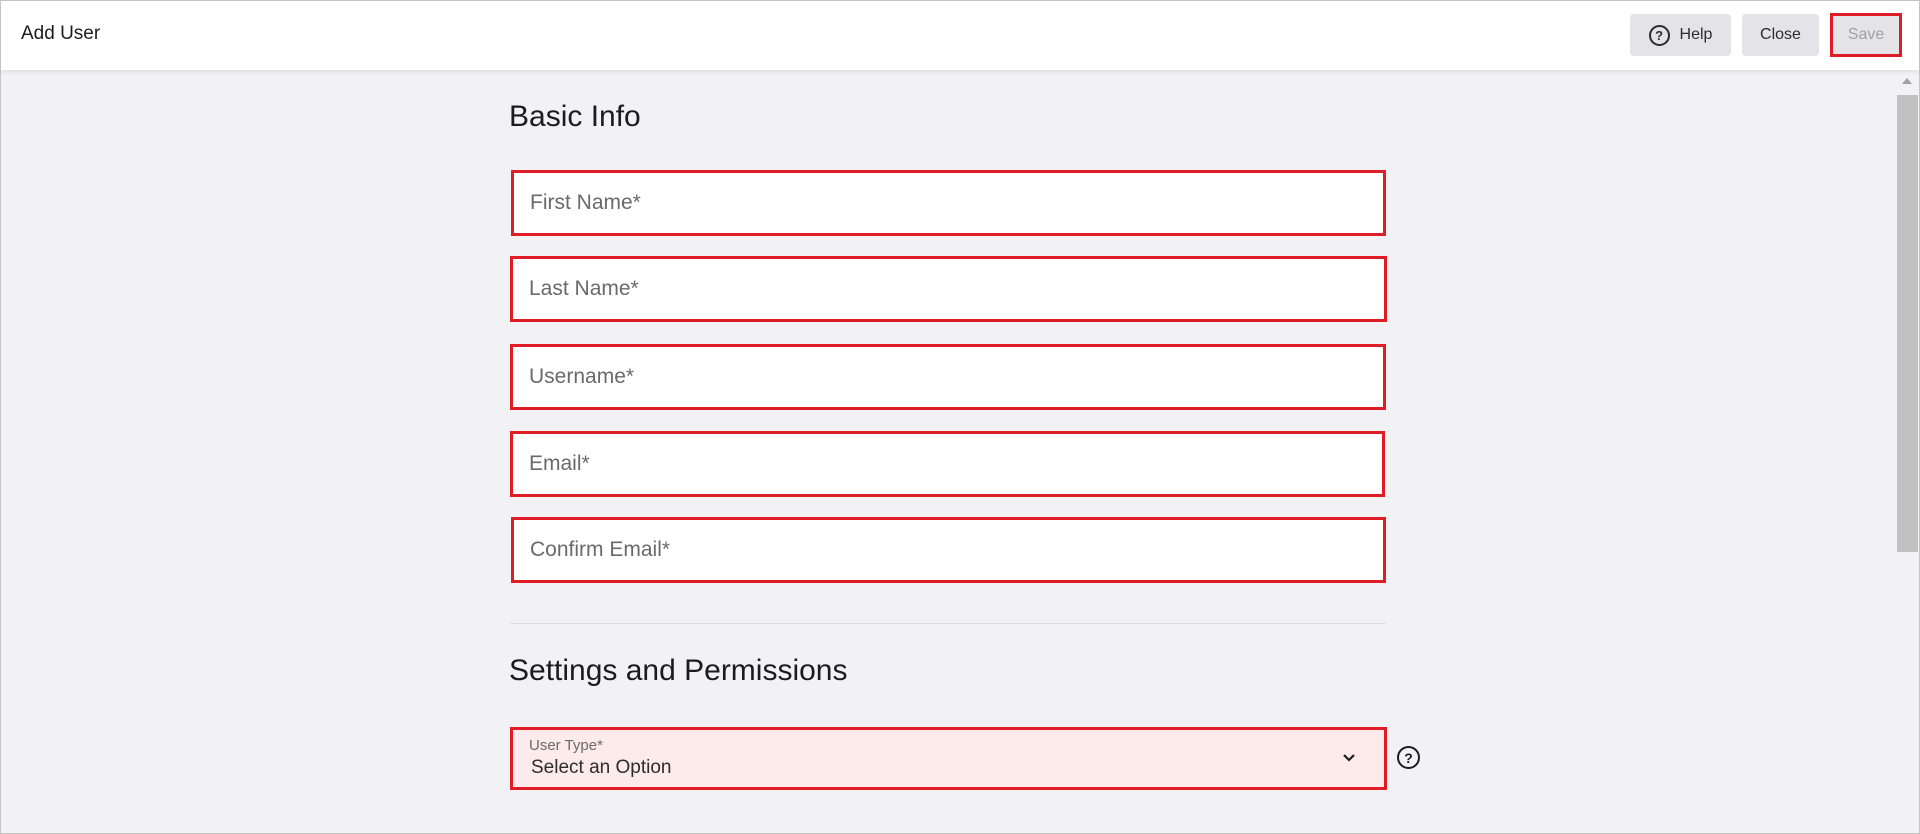 The image size is (1920, 834). Describe the element at coordinates (1408, 757) in the screenshot. I see `user-type-help-icon: ?` at that location.